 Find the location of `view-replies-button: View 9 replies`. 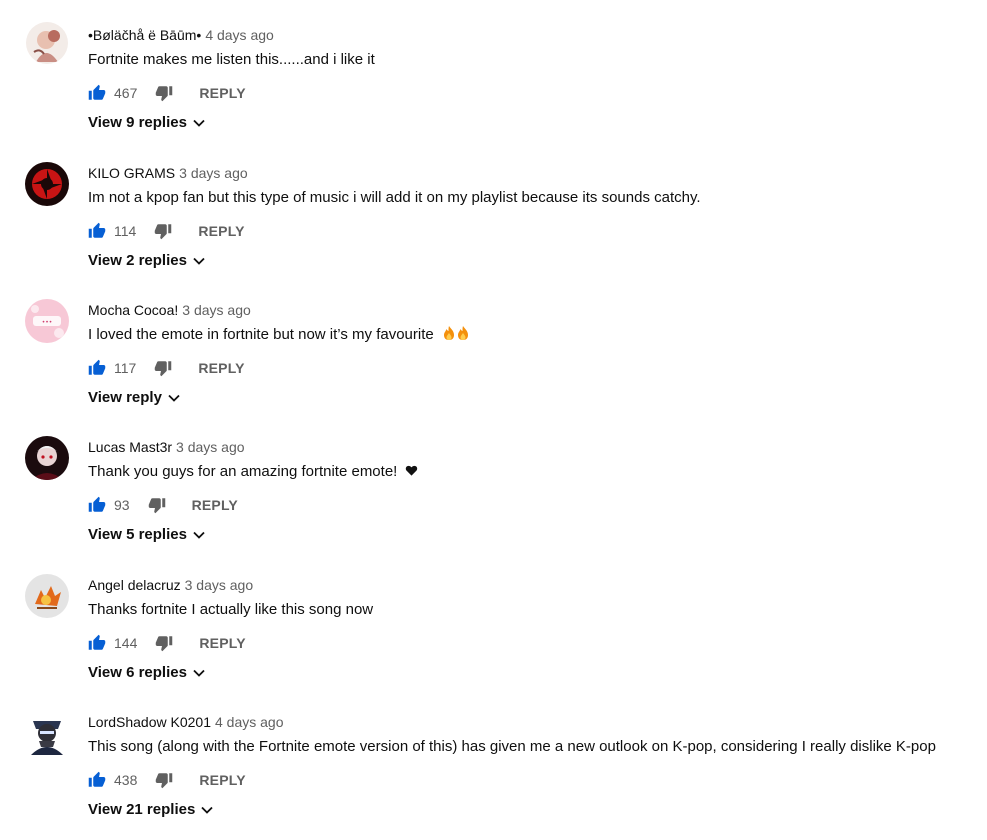

view-replies-button: View 9 replies is located at coordinates (146, 122).